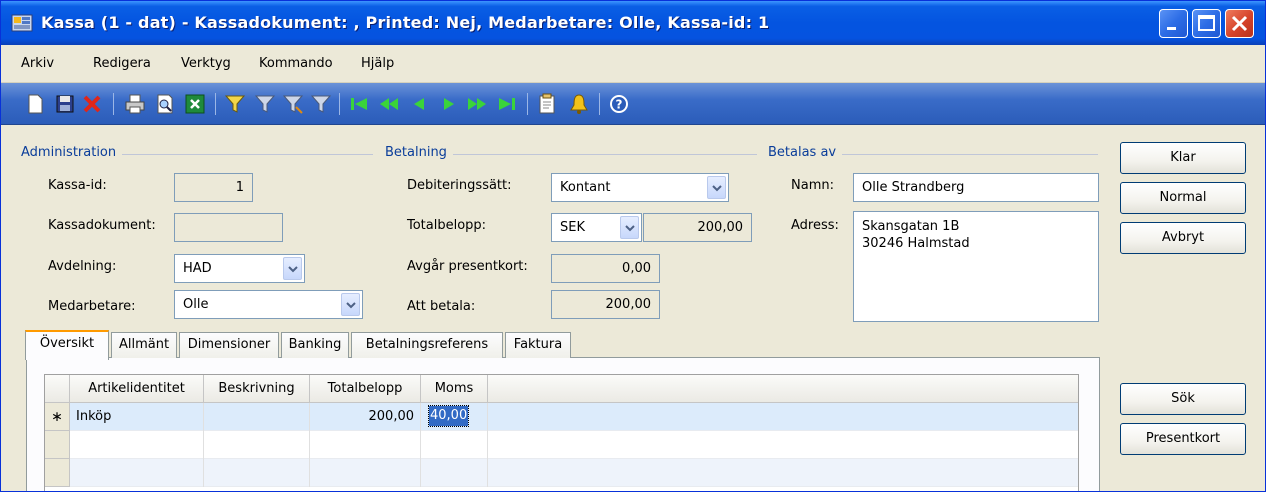 The height and width of the screenshot is (492, 1266). Describe the element at coordinates (640, 187) in the screenshot. I see `debiteringssatt-select: Kontant` at that location.